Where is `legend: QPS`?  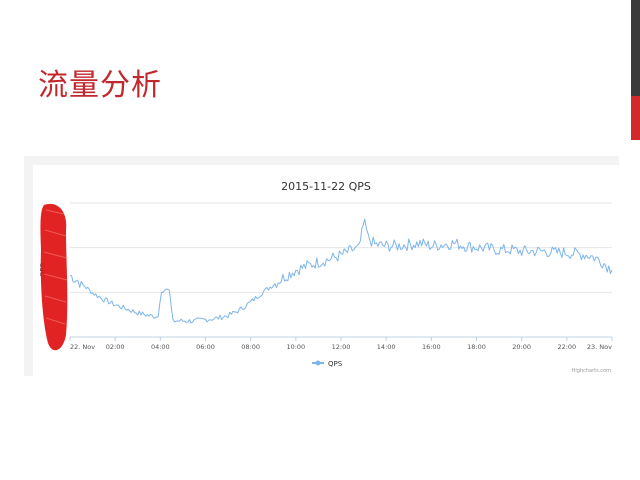
legend: QPS is located at coordinates (327, 364).